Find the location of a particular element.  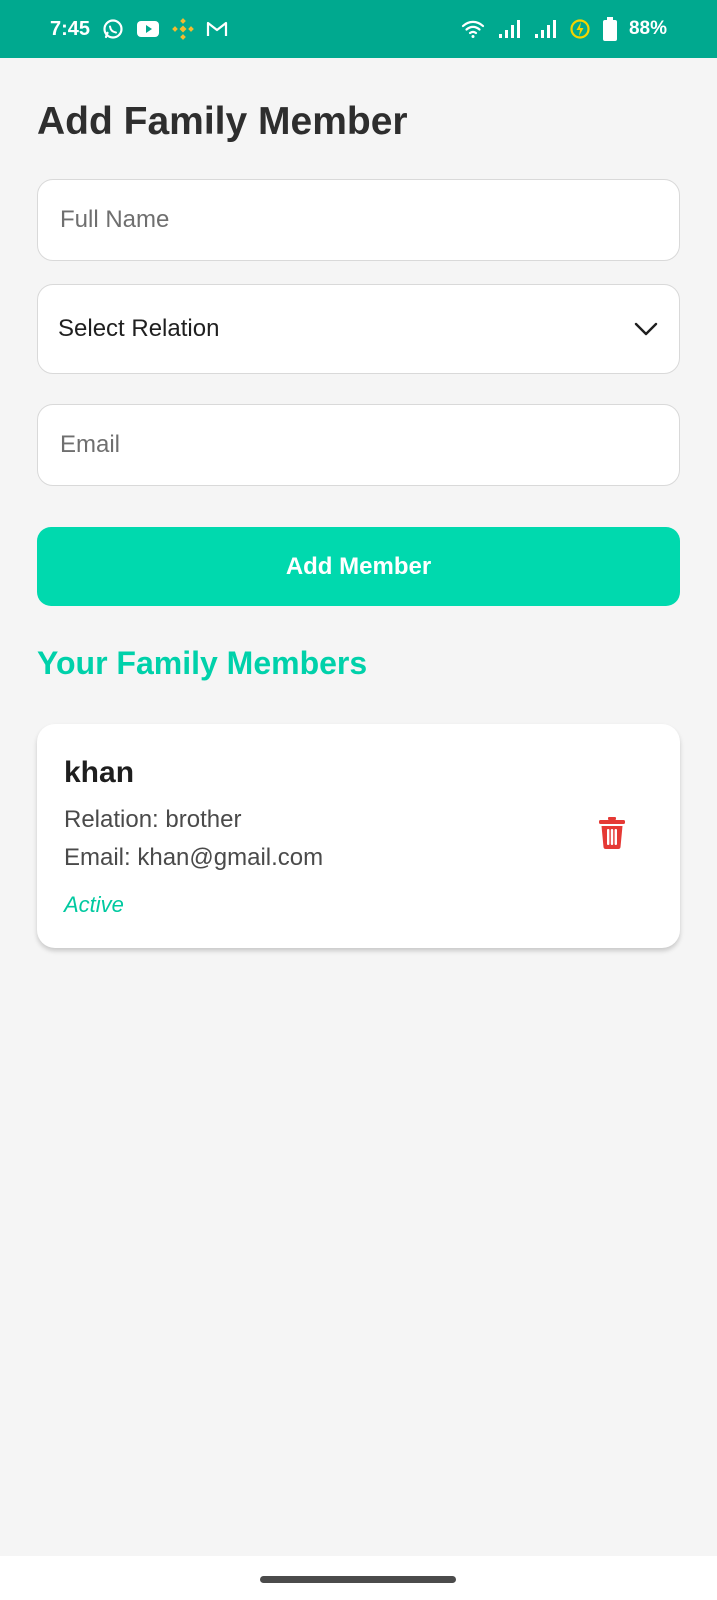

status-bar-right: 88% is located at coordinates (564, 29).